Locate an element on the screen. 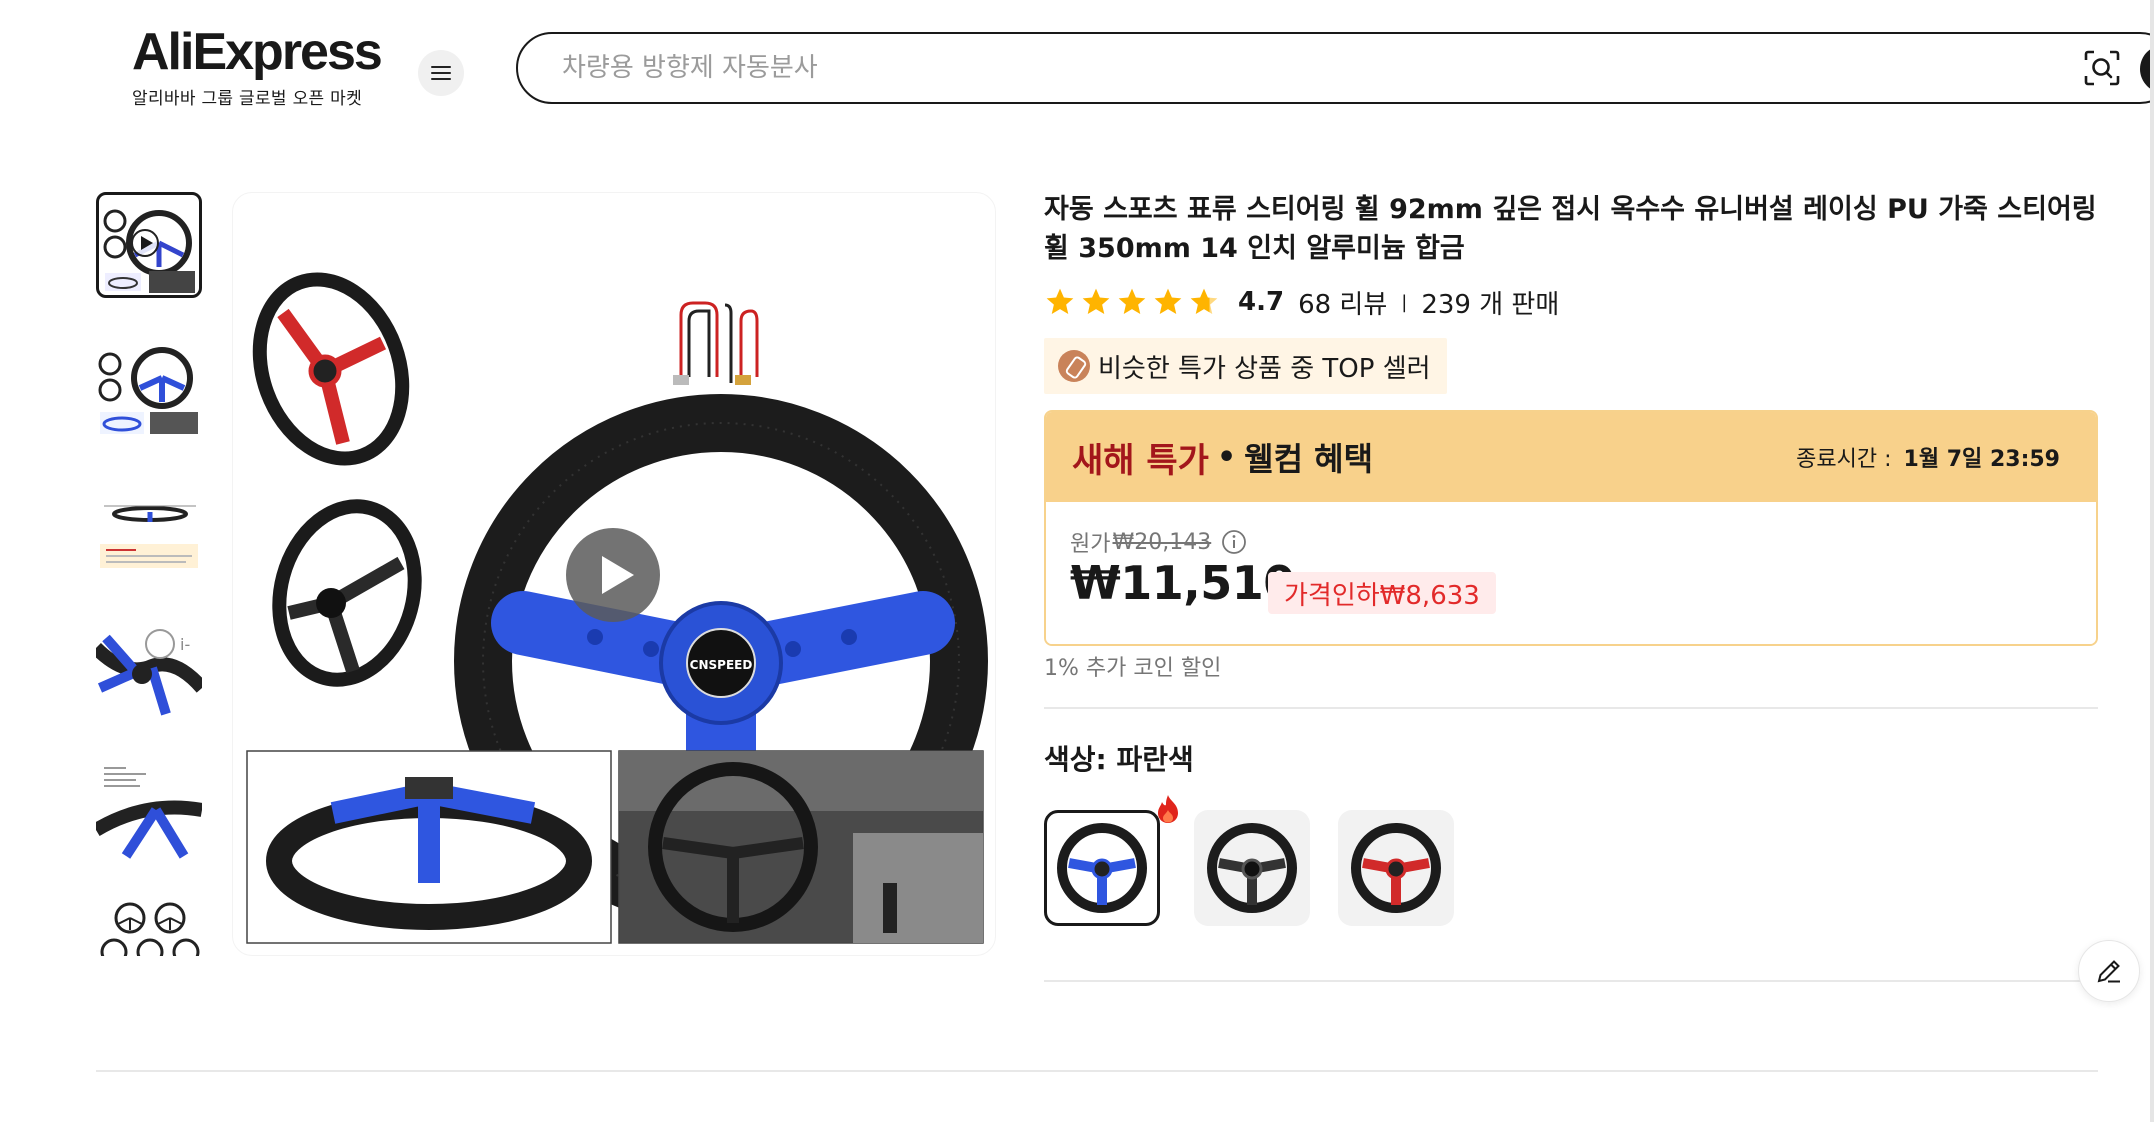 The width and height of the screenshot is (2154, 1122). deal-end-time: 종료시간 : 1월 7일 23:59 is located at coordinates (1928, 457).